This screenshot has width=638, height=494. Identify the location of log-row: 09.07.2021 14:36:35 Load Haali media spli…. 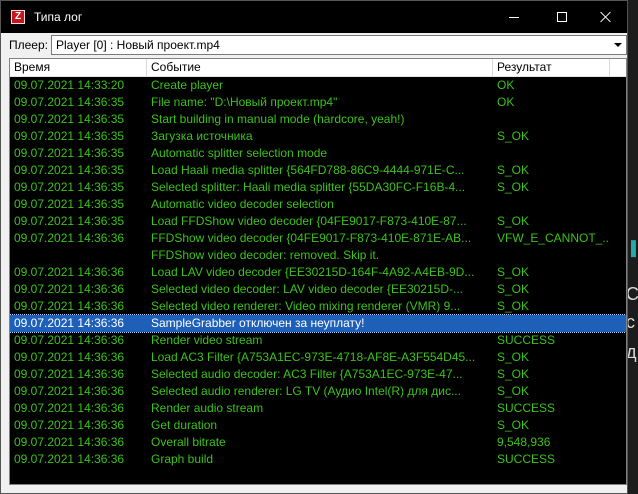
(318, 170).